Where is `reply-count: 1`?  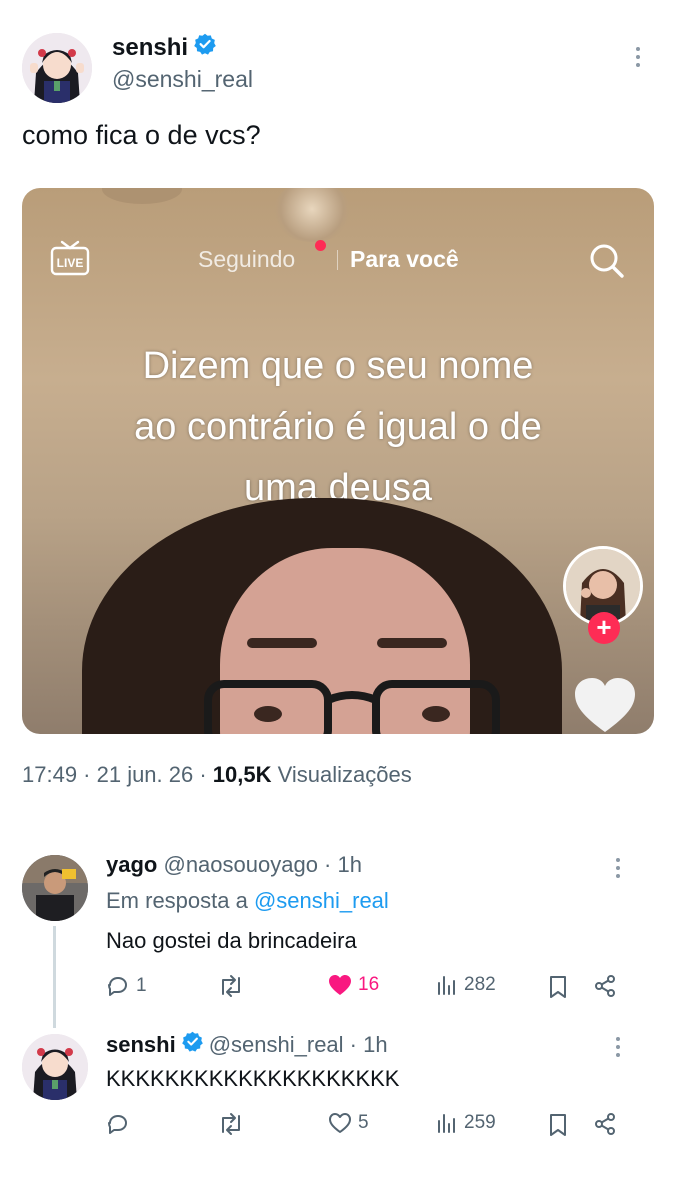
reply-count: 1 is located at coordinates (141, 985).